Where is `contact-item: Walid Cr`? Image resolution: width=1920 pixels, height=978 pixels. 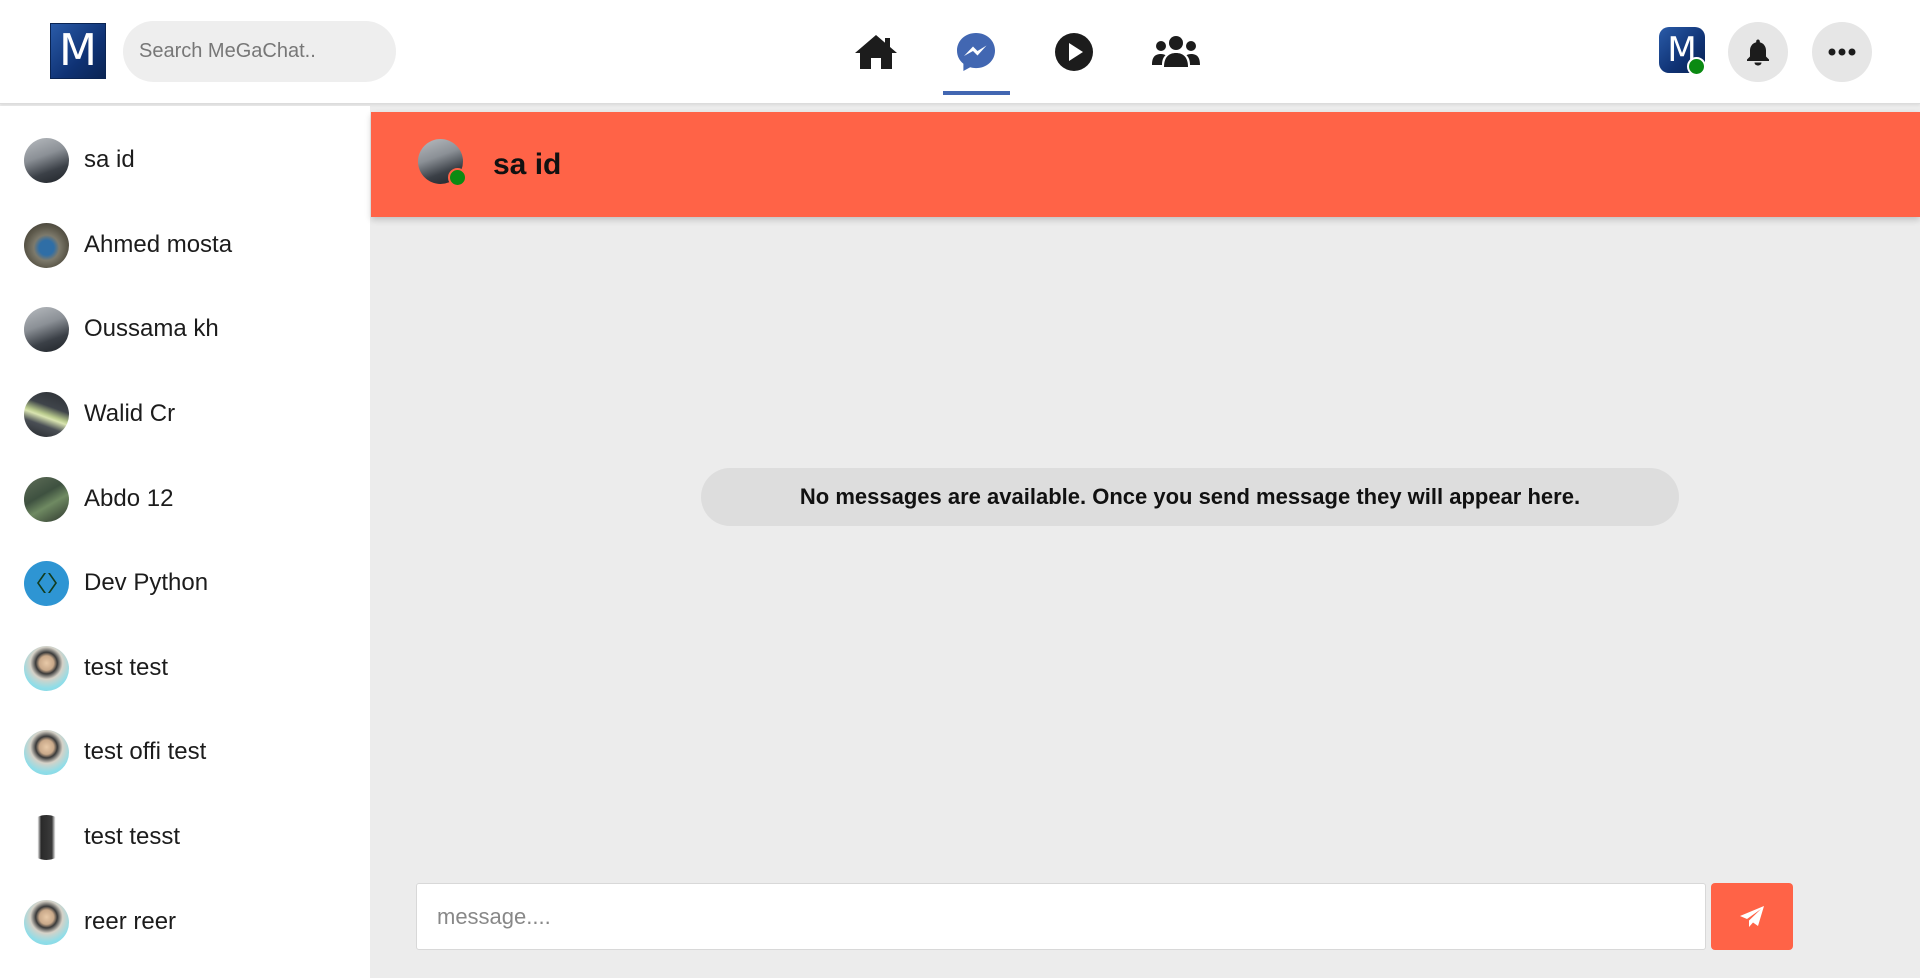
contact-item: Walid Cr is located at coordinates (99, 414).